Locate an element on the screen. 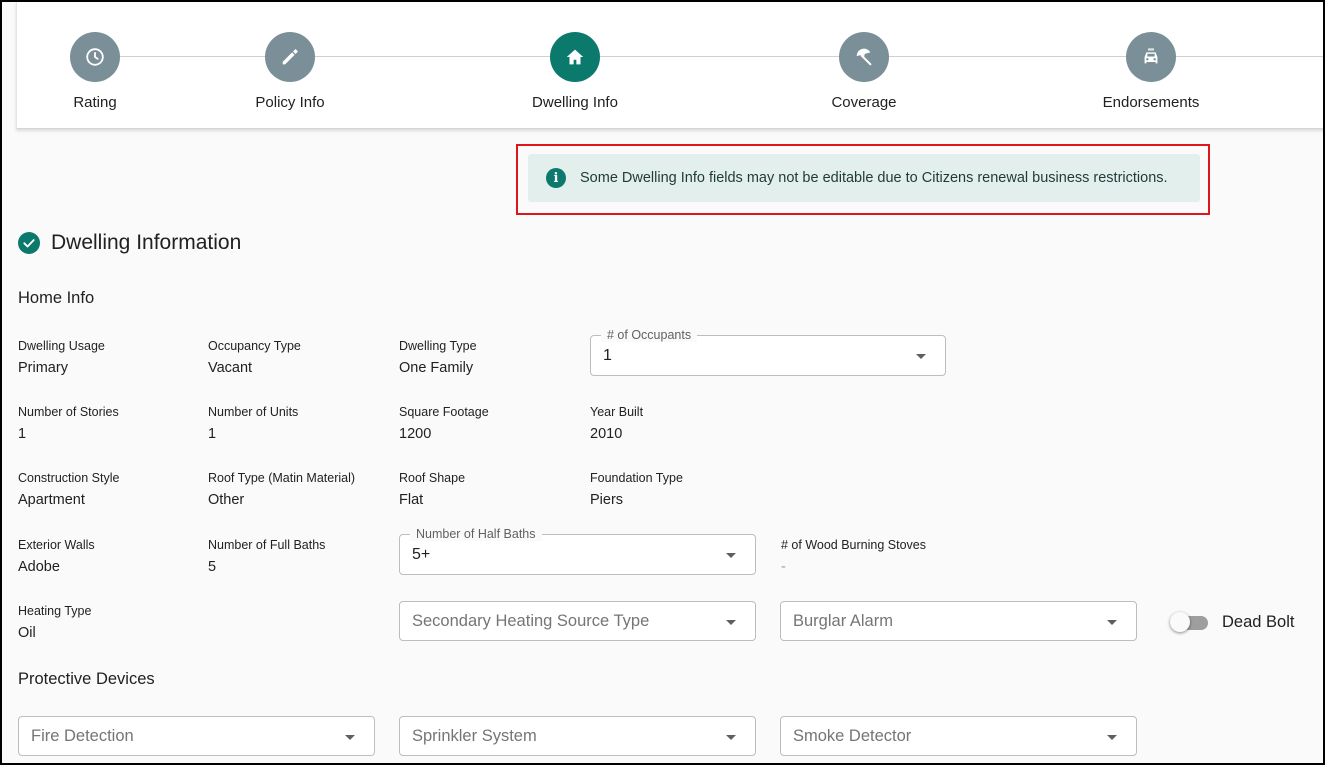 The width and height of the screenshot is (1325, 765). exterior-walls-label: Exterior Walls is located at coordinates (56, 545).